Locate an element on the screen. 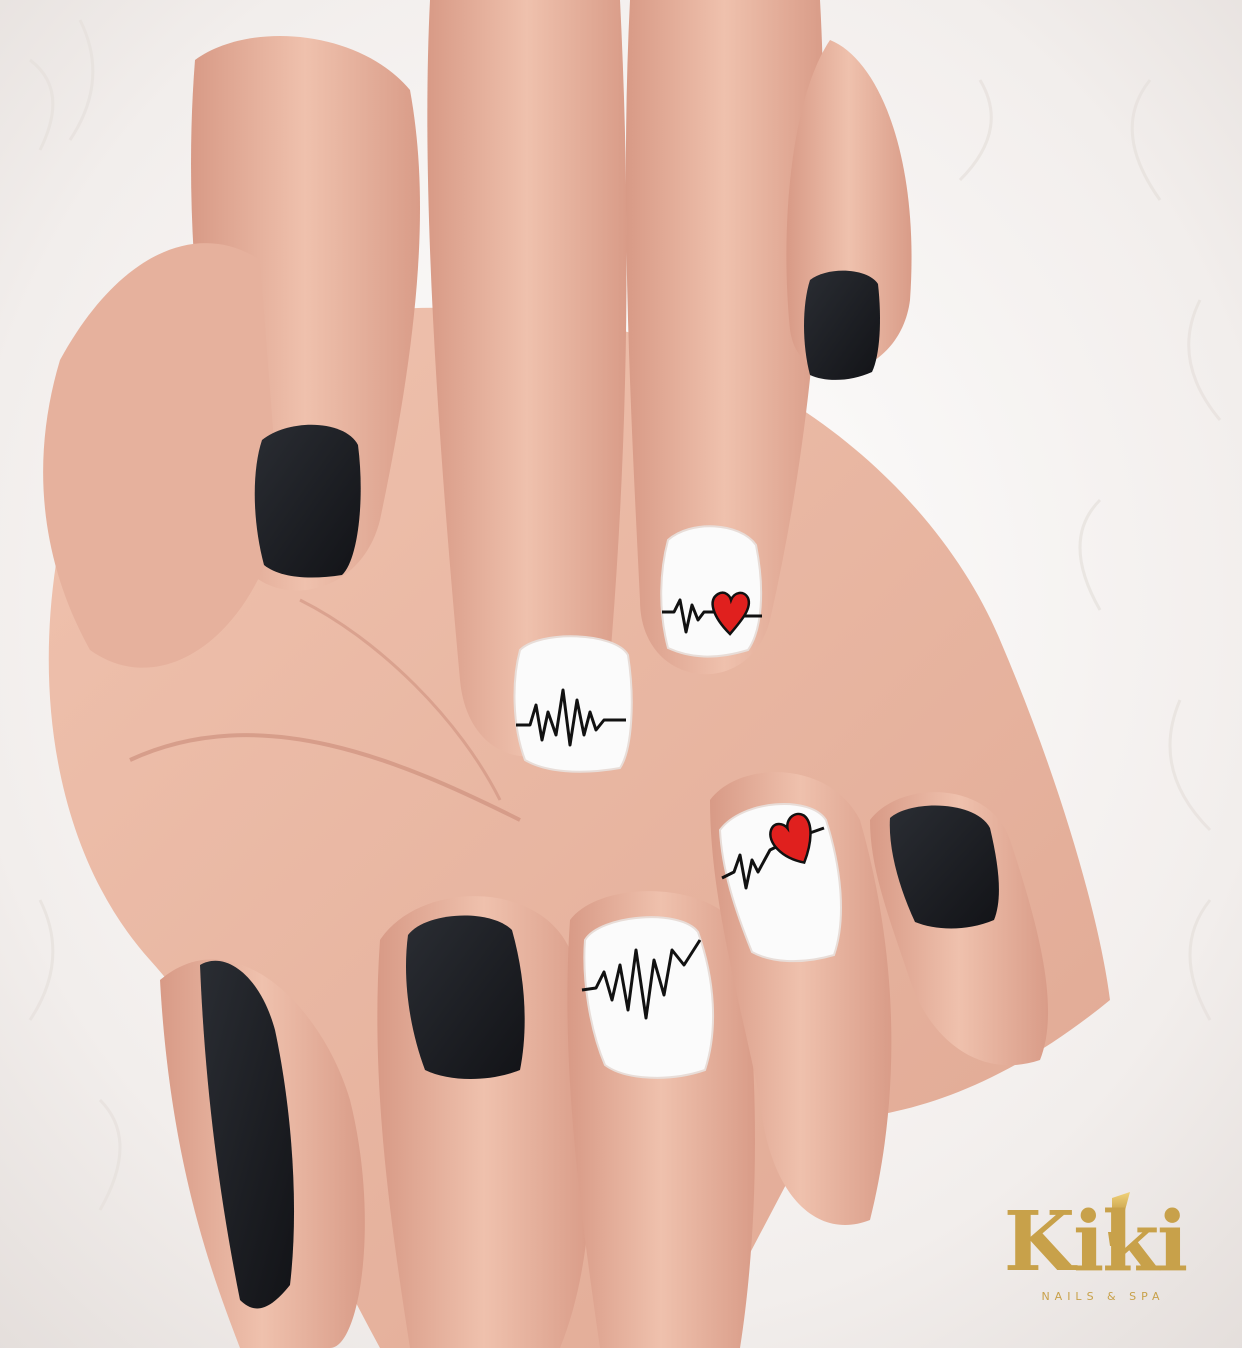  nail-white-heartbeat-upper-middle is located at coordinates (573, 704).